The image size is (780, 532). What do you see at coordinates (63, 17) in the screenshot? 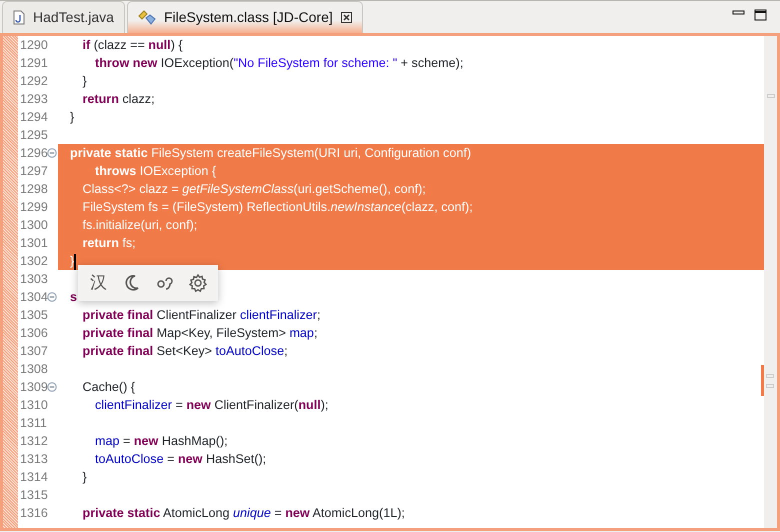
I see `editor-tab: HadTest.java` at bounding box center [63, 17].